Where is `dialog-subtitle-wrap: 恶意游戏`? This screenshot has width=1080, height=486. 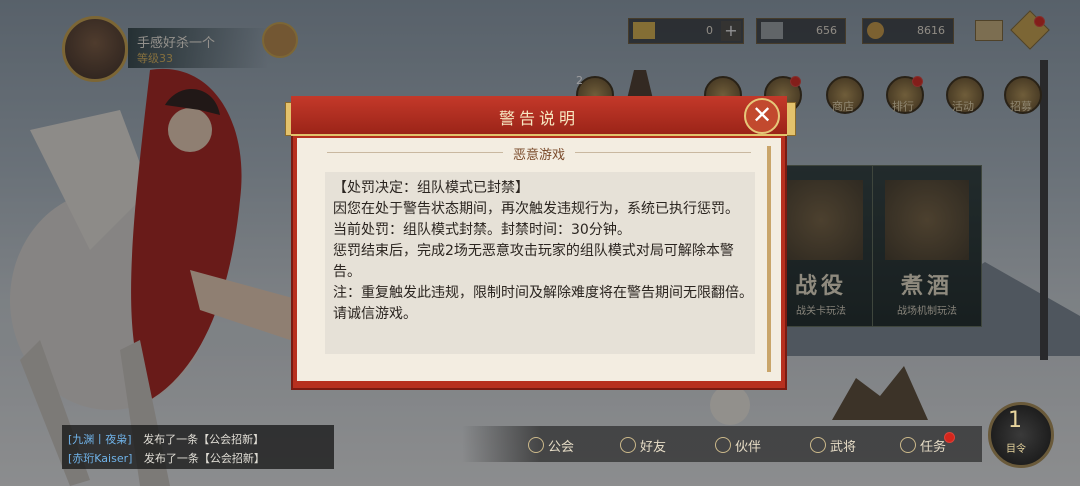 dialog-subtitle-wrap: 恶意游戏 is located at coordinates (539, 153).